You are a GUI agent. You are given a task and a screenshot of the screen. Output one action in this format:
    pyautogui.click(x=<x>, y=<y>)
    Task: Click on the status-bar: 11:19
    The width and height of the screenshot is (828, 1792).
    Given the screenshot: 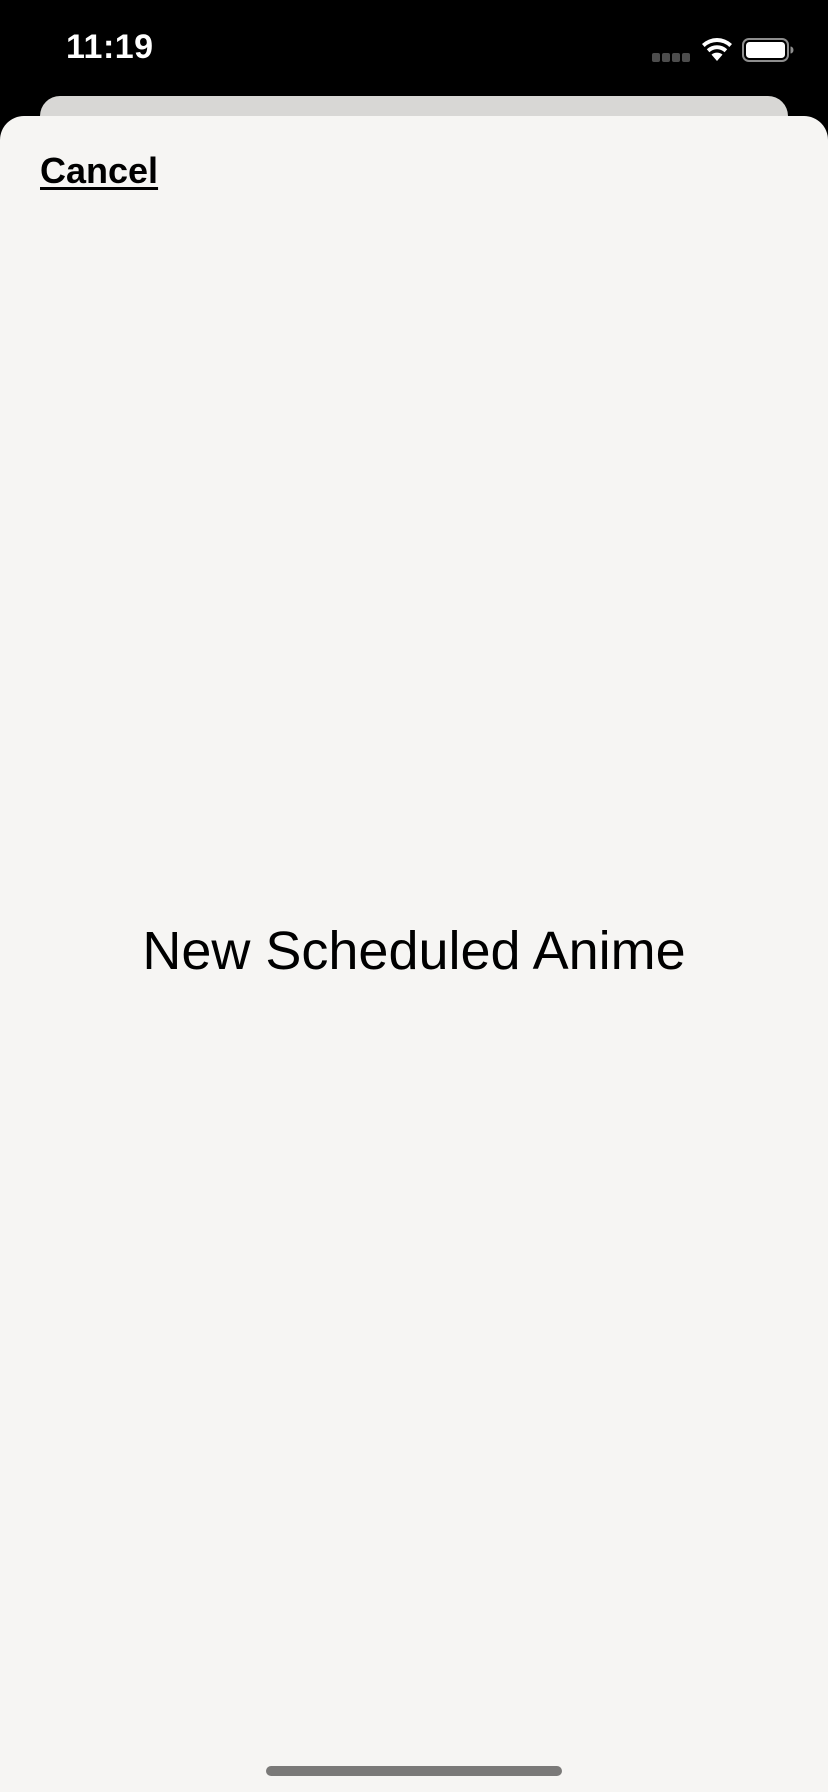 What is the action you would take?
    pyautogui.click(x=414, y=48)
    